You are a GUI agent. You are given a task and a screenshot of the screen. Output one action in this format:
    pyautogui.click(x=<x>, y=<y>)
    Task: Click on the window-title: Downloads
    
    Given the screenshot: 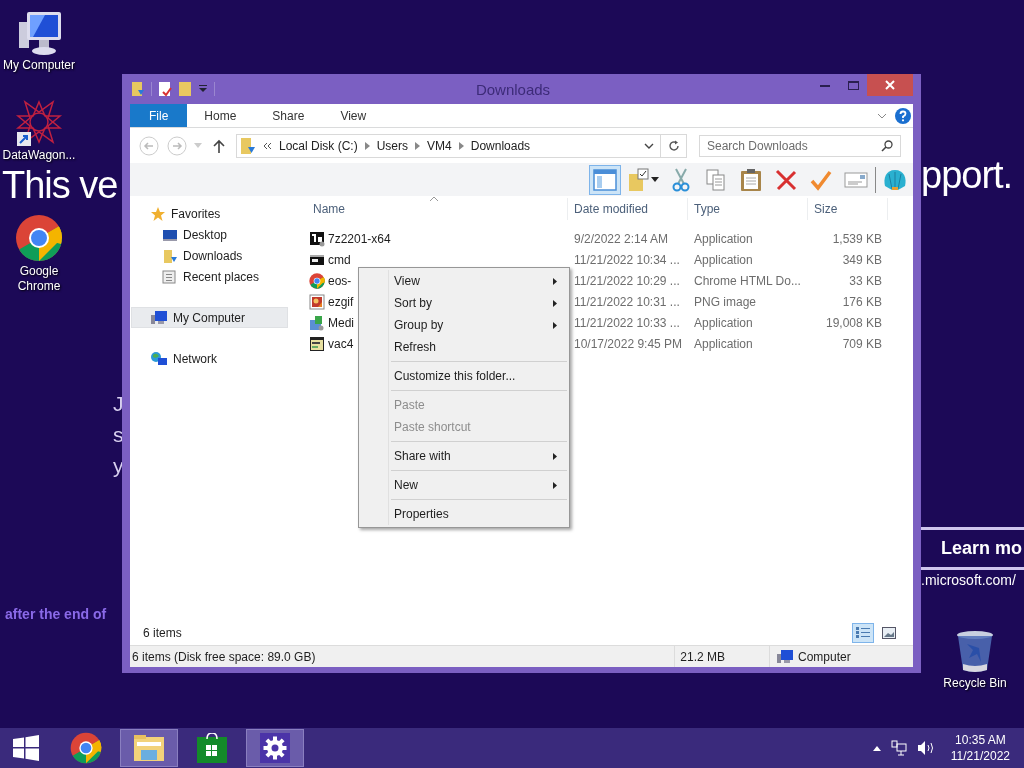 What is the action you would take?
    pyautogui.click(x=513, y=89)
    